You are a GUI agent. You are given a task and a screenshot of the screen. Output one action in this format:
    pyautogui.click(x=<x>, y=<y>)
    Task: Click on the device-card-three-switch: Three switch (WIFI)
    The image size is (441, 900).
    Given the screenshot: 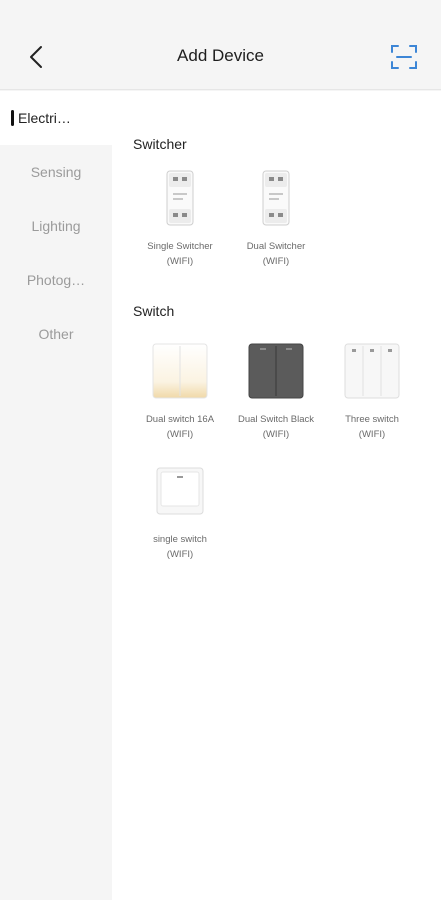 What is the action you would take?
    pyautogui.click(x=372, y=390)
    